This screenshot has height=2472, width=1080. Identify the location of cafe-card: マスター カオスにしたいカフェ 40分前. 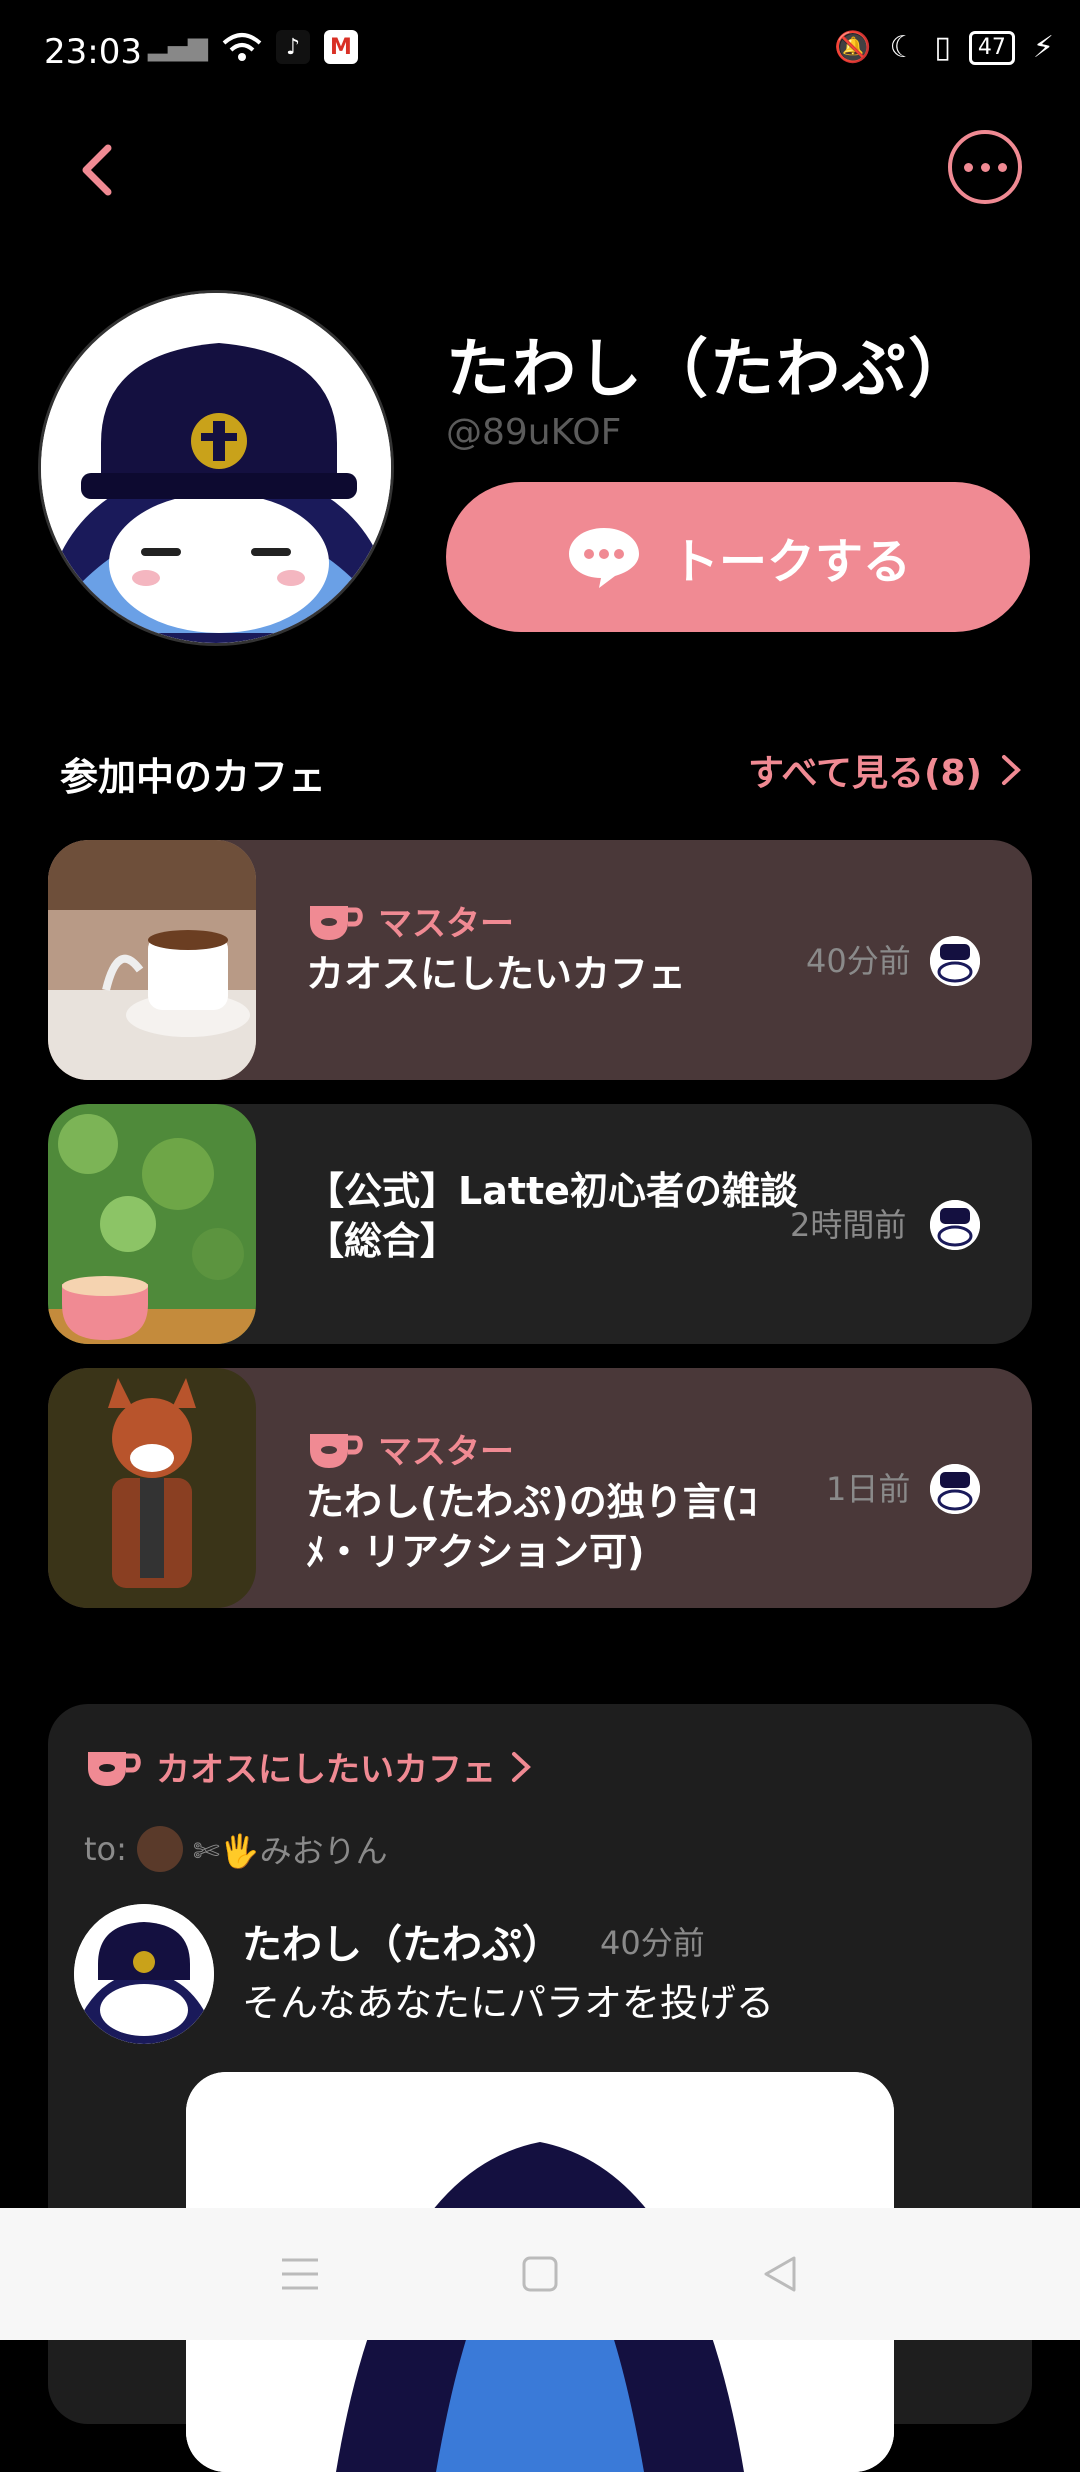
(540, 960).